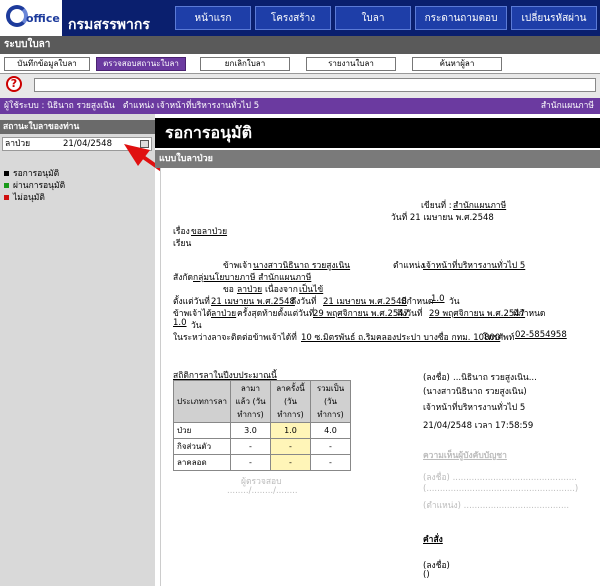  Describe the element at coordinates (351, 64) in the screenshot. I see `menu-report: รายงานใบลา` at that location.